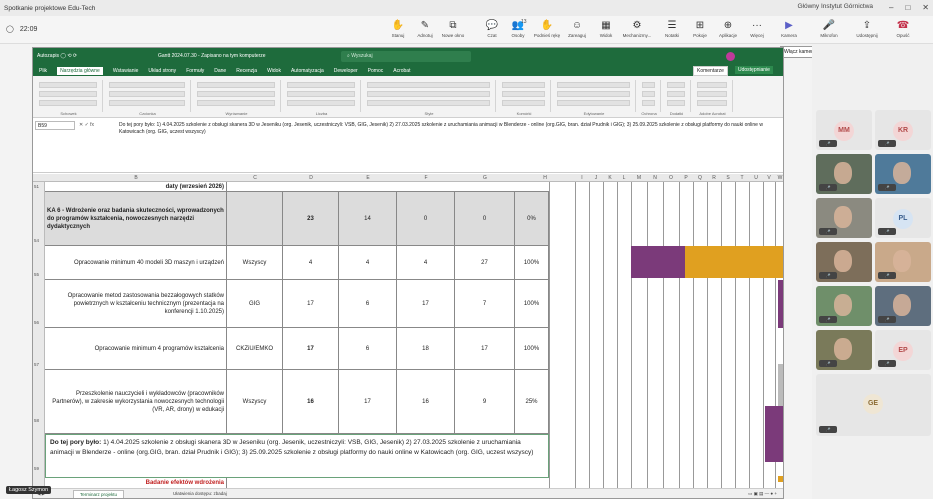 The height and width of the screenshot is (499, 933). Describe the element at coordinates (255, 218) in the screenshot. I see `cell` at that location.